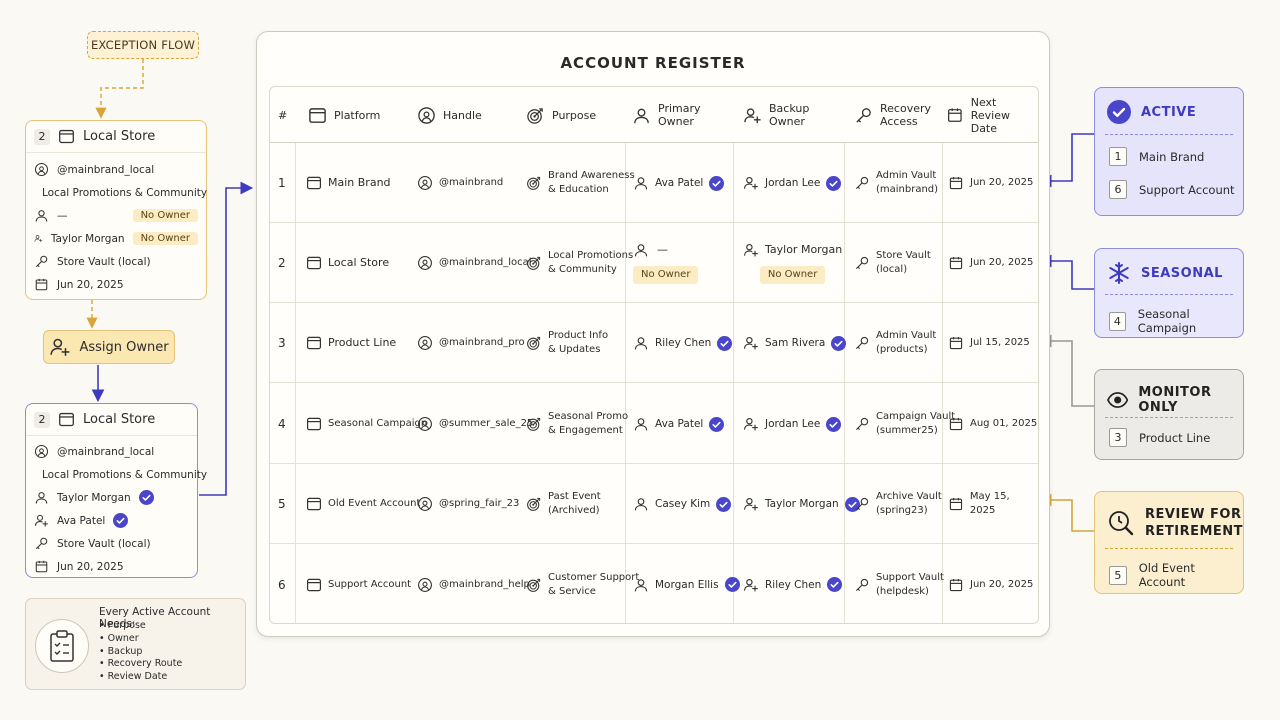 Image resolution: width=1280 pixels, height=720 pixels. Describe the element at coordinates (282, 504) in the screenshot. I see `row-number: 5` at that location.